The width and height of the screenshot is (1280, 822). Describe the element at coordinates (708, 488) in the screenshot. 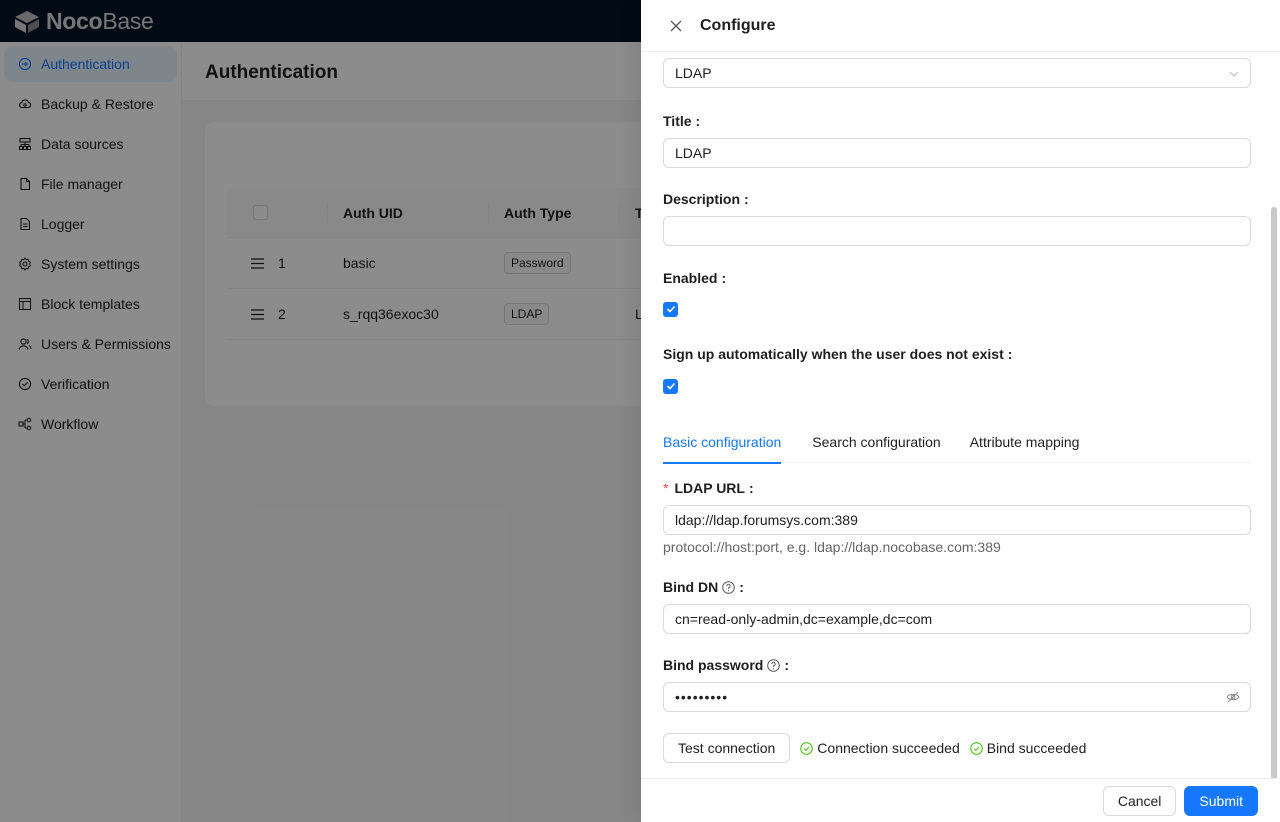

I see `ldap-url-label: * LDAP URL:` at that location.